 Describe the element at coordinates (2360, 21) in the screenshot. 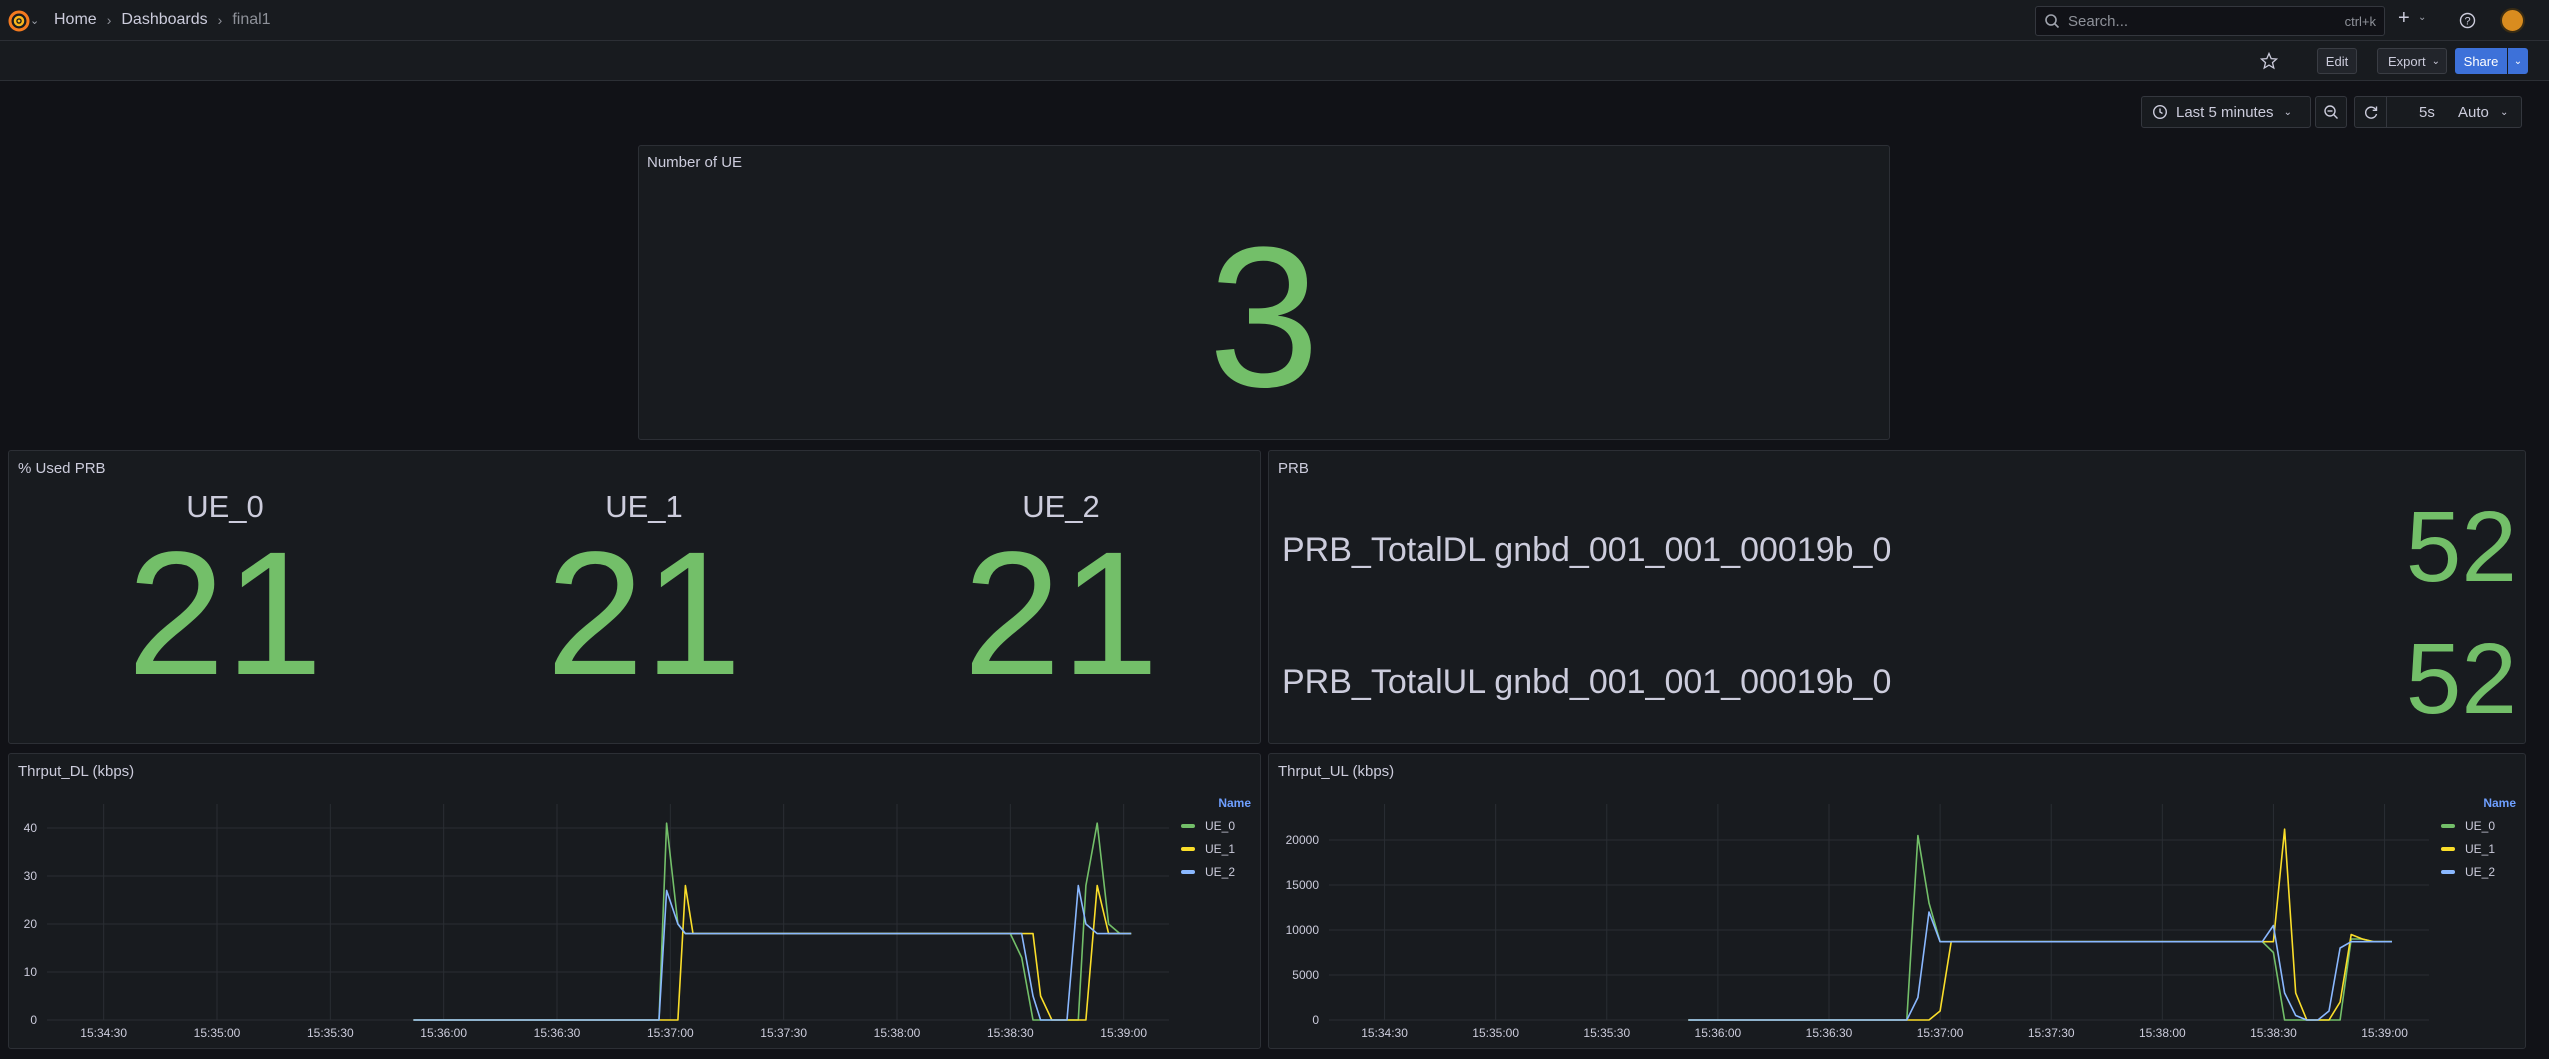

I see `search-shortcut: ctrl+k` at that location.